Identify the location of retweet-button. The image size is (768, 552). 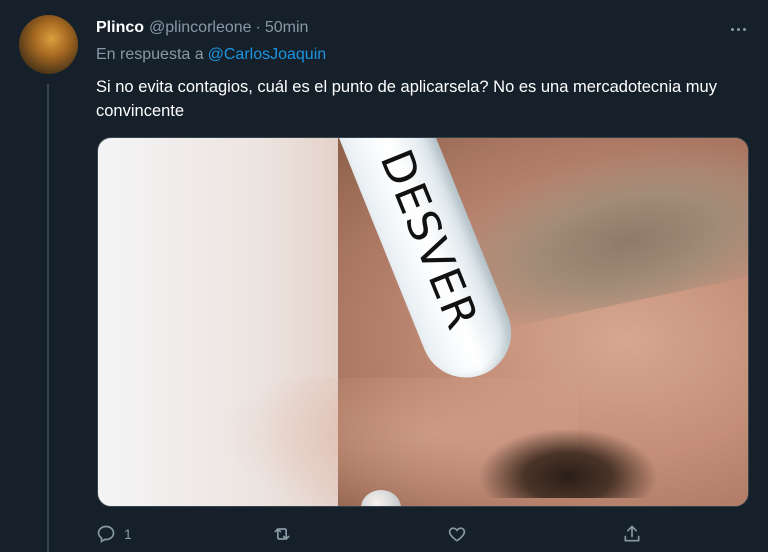
(286, 534).